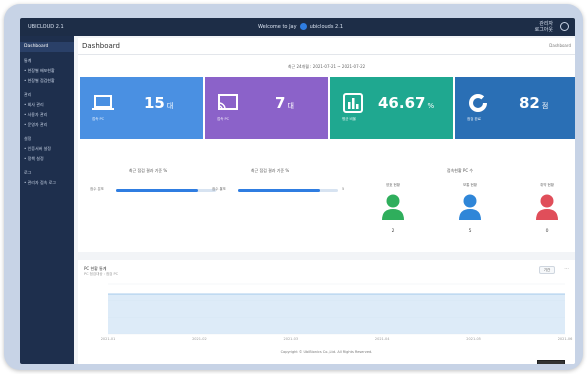  What do you see at coordinates (277, 26) in the screenshot?
I see `welcome-text: Welcome to Jay` at bounding box center [277, 26].